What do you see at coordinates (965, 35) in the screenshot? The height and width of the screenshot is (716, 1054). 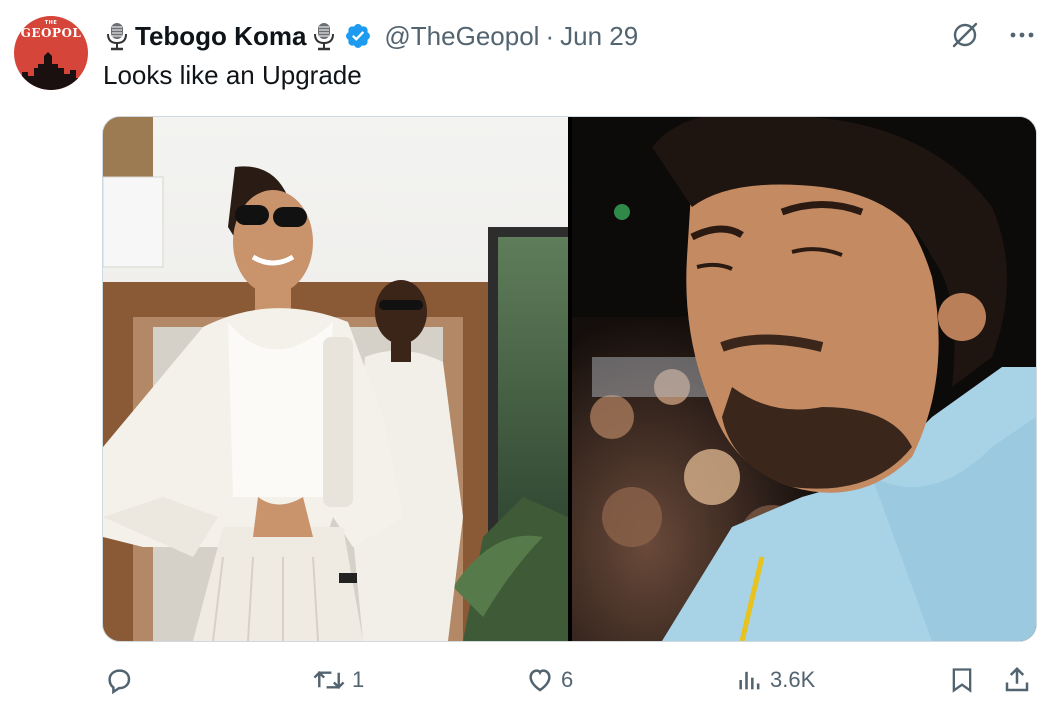 I see `grok-icon` at bounding box center [965, 35].